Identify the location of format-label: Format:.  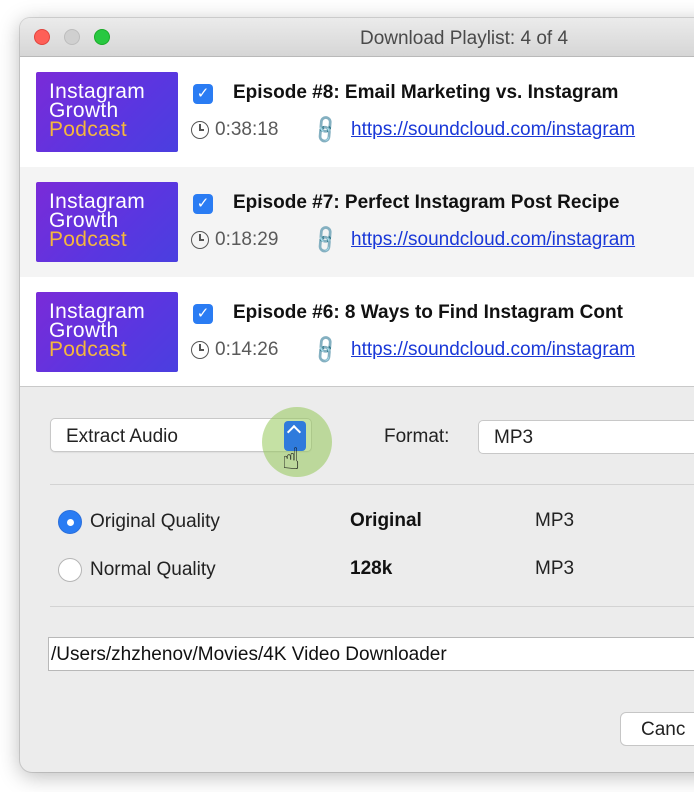
(417, 436).